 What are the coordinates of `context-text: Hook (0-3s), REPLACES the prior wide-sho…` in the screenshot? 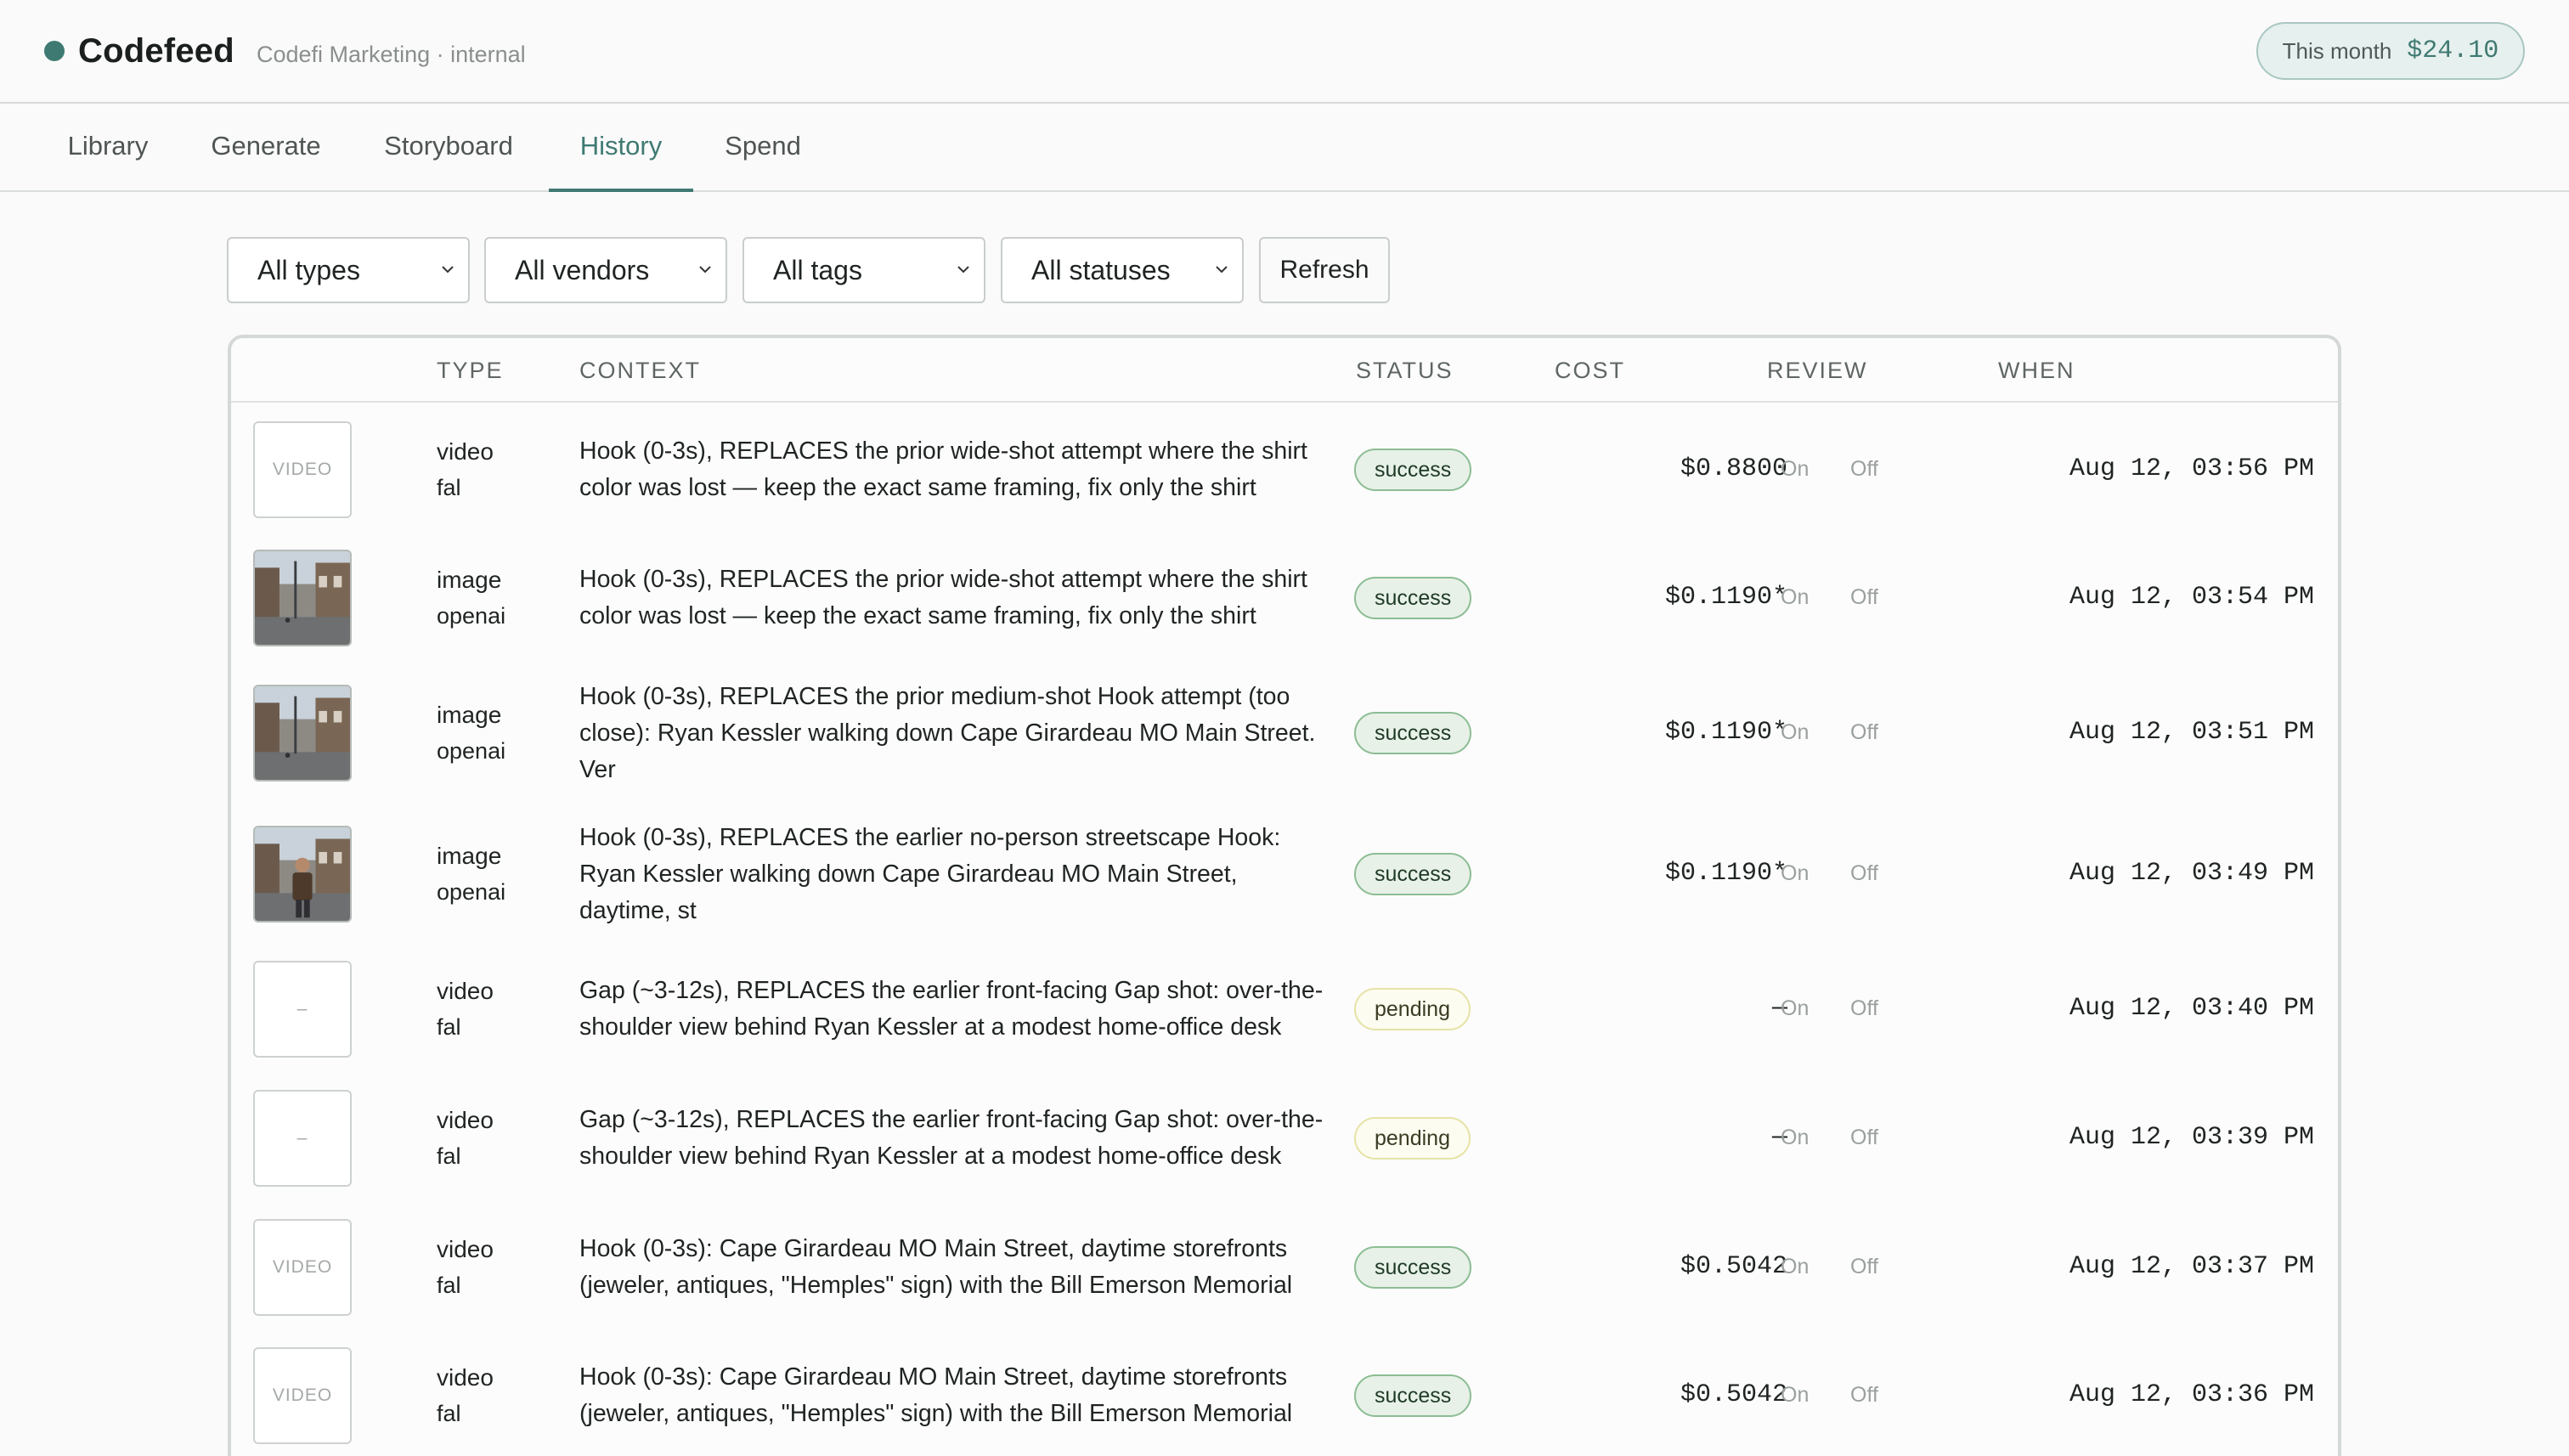 It's located at (943, 469).